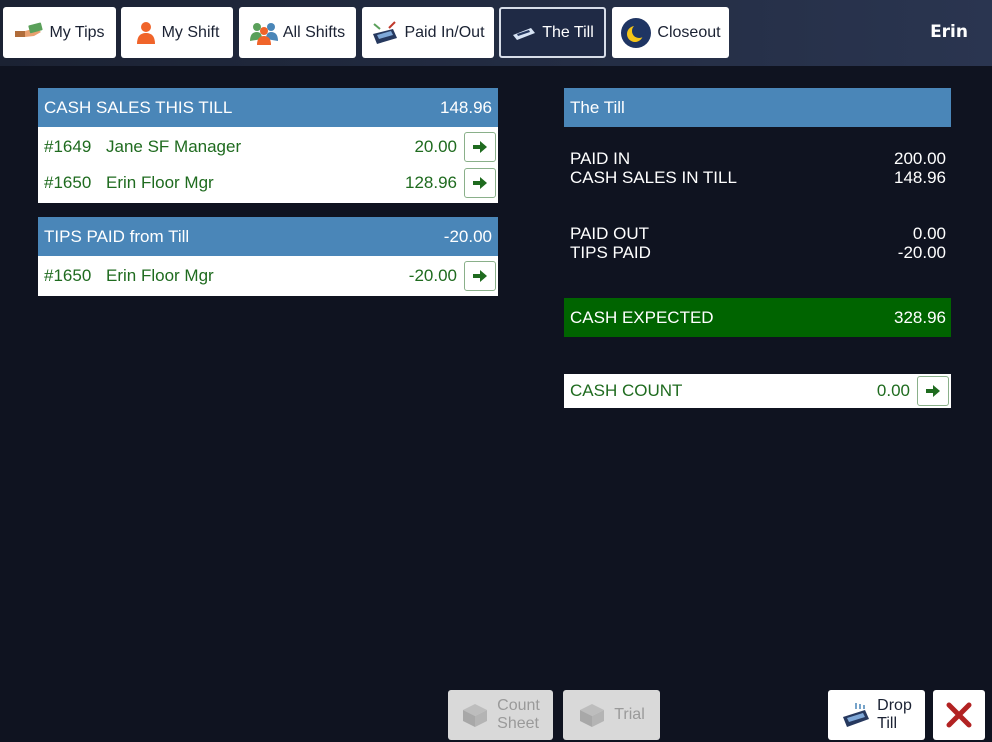  What do you see at coordinates (757, 107) in the screenshot?
I see `till-summary-header: The Till` at bounding box center [757, 107].